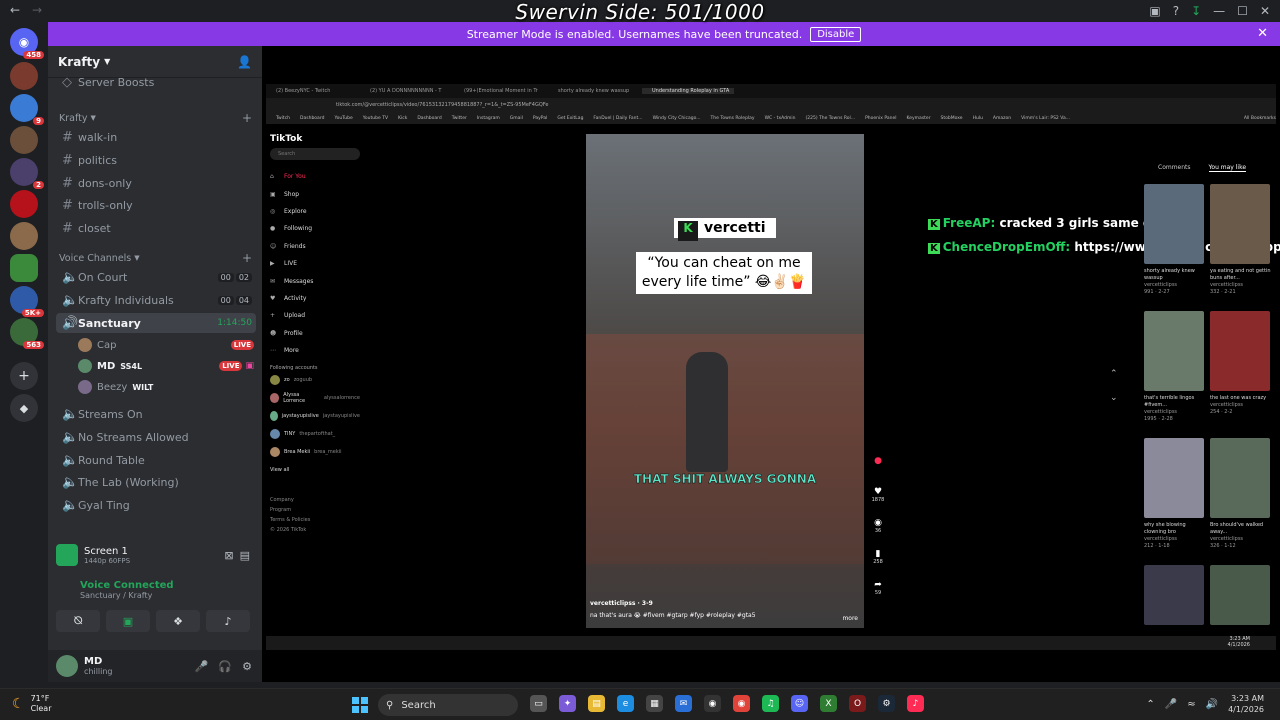 The width and height of the screenshot is (1280, 720). What do you see at coordinates (594, 91) in the screenshot?
I see `browser-tab: shorty already knew wassup` at bounding box center [594, 91].